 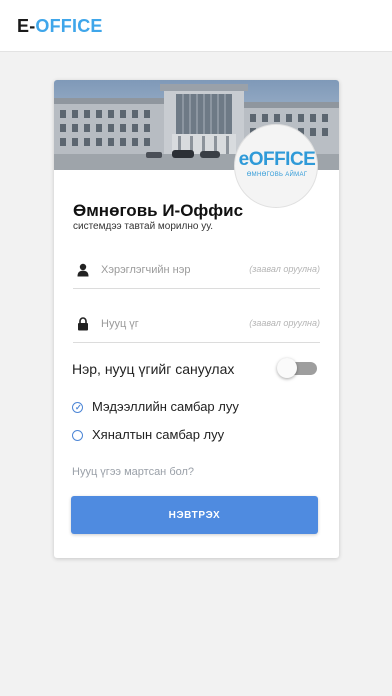 What do you see at coordinates (165, 406) in the screenshot?
I see `destination-label: Мэдээллийн самбар луу` at bounding box center [165, 406].